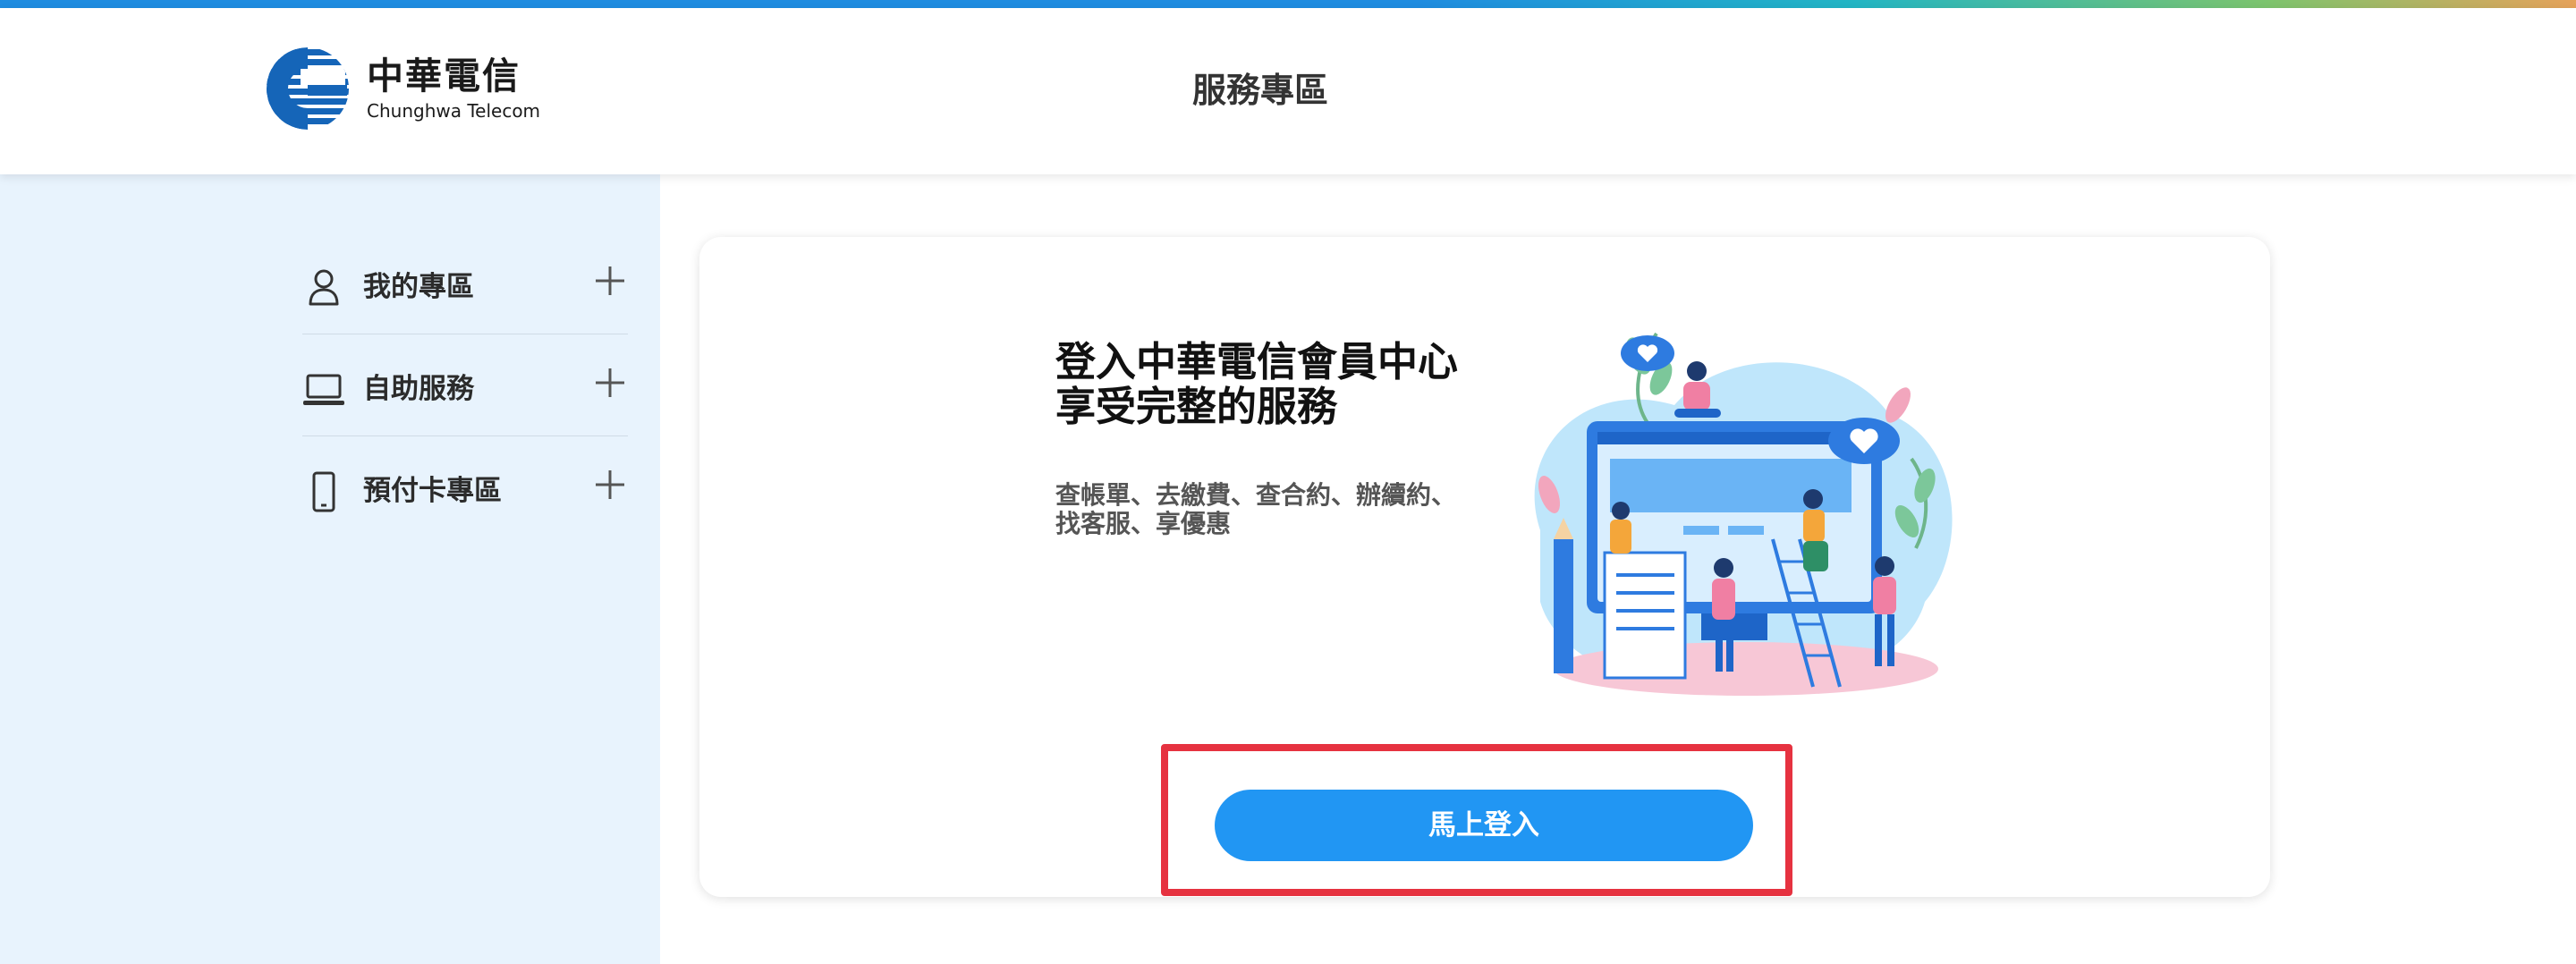 This screenshot has height=964, width=2576. Describe the element at coordinates (444, 76) in the screenshot. I see `logo-chinese-name: 中華電信` at that location.